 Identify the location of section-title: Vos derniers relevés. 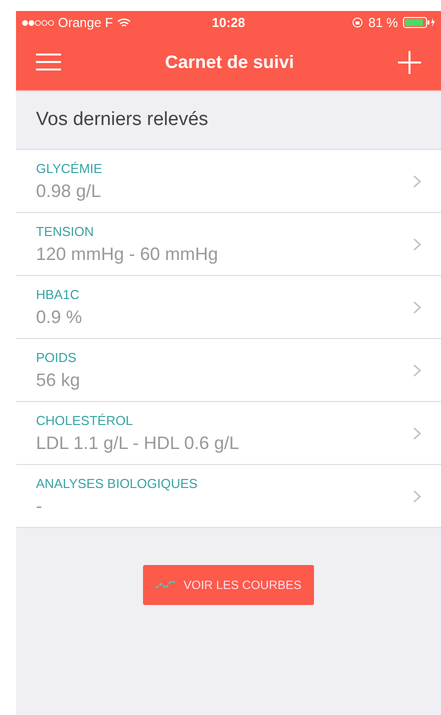
(122, 120).